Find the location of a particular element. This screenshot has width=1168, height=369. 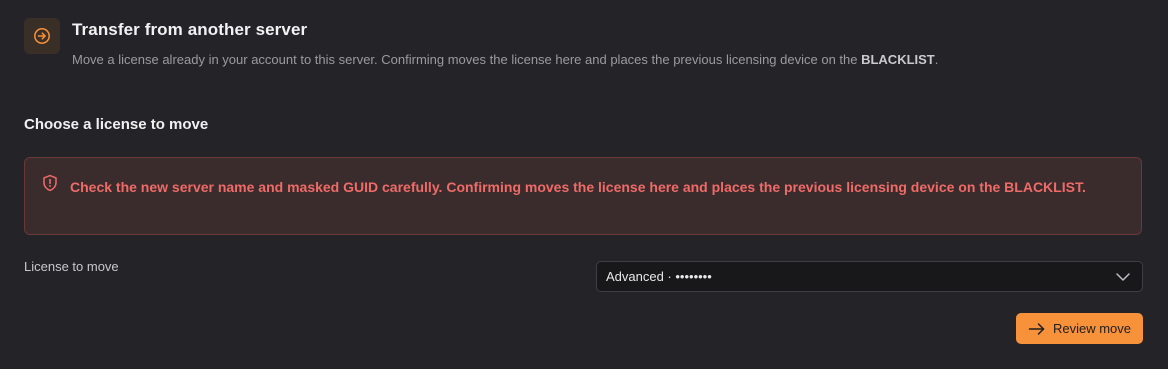

header-icon-badge is located at coordinates (42, 36).